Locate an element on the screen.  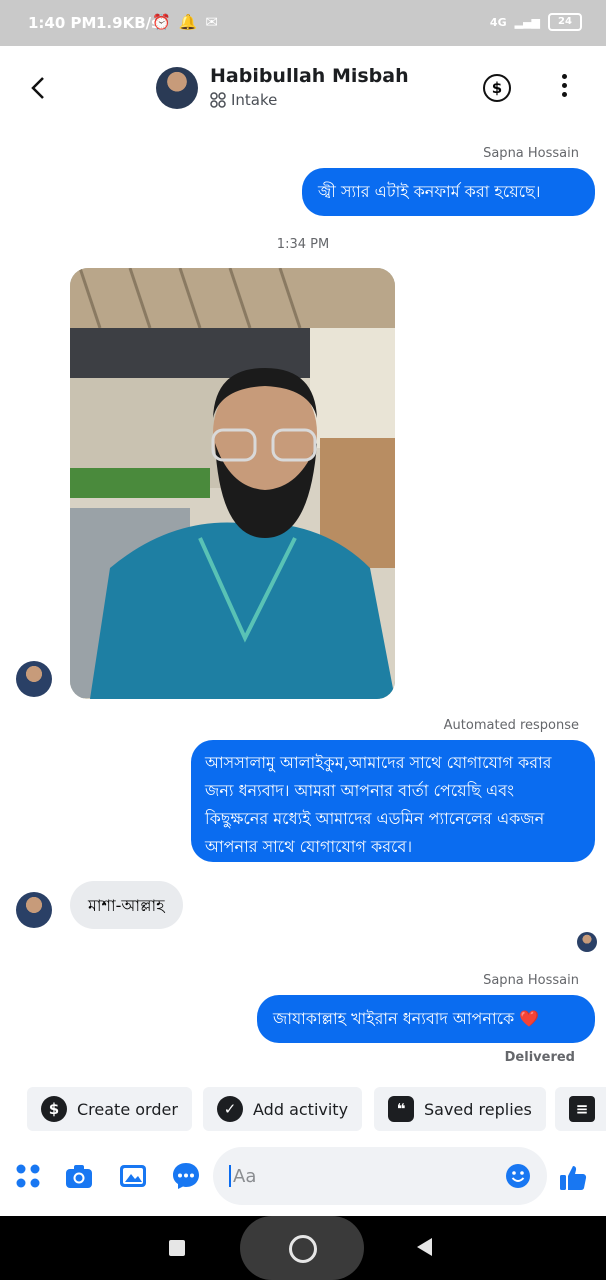
menu-grid-icon is located at coordinates (28, 1176).